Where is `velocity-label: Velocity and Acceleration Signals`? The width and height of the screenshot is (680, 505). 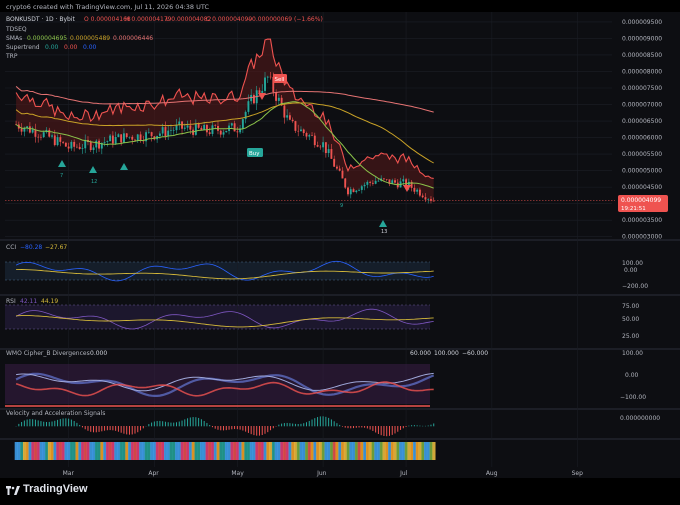 velocity-label: Velocity and Acceleration Signals is located at coordinates (55, 413).